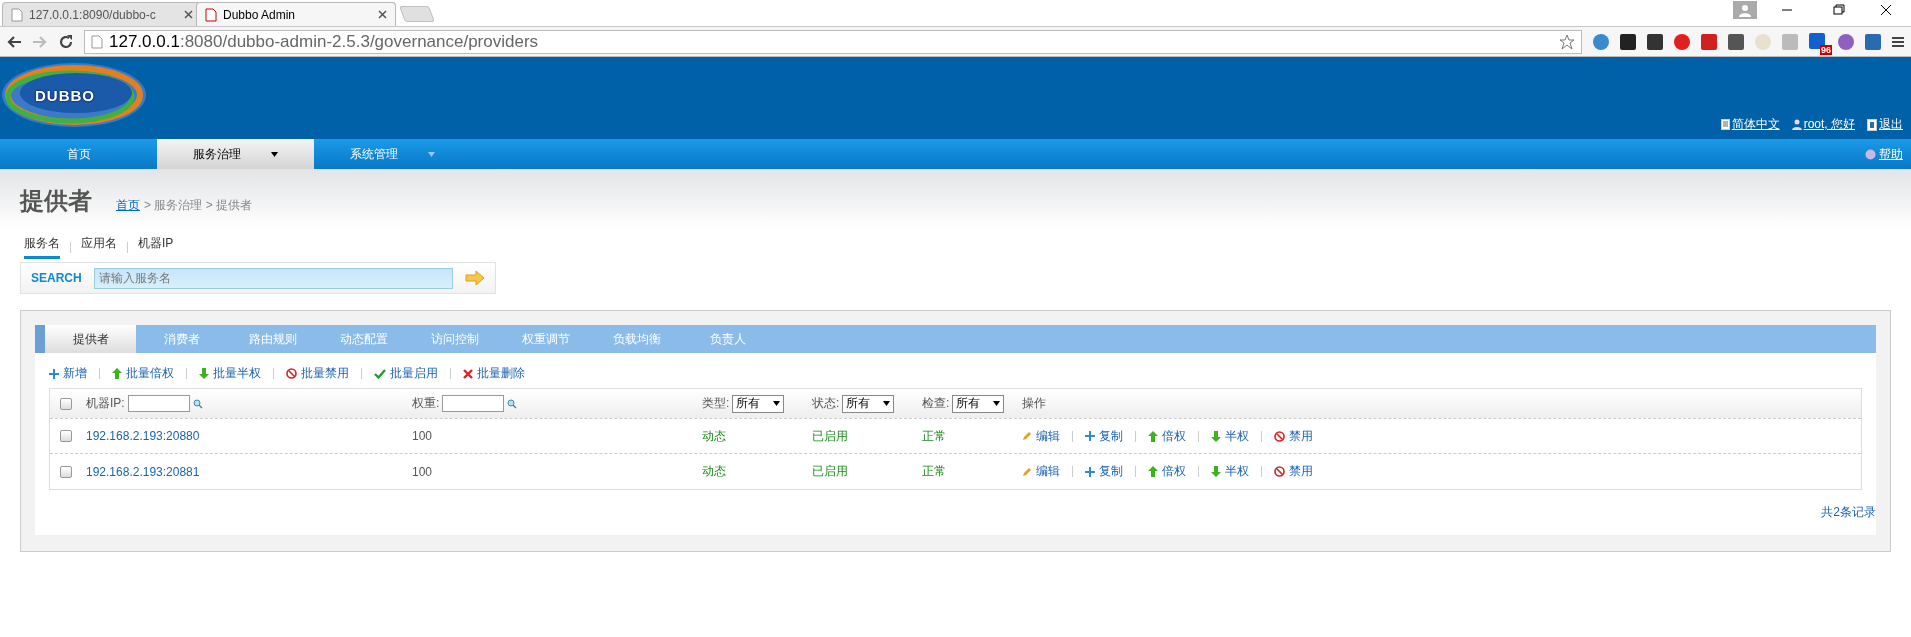 The image size is (1911, 637). I want to click on header-link: 简体中文, so click(1750, 124).